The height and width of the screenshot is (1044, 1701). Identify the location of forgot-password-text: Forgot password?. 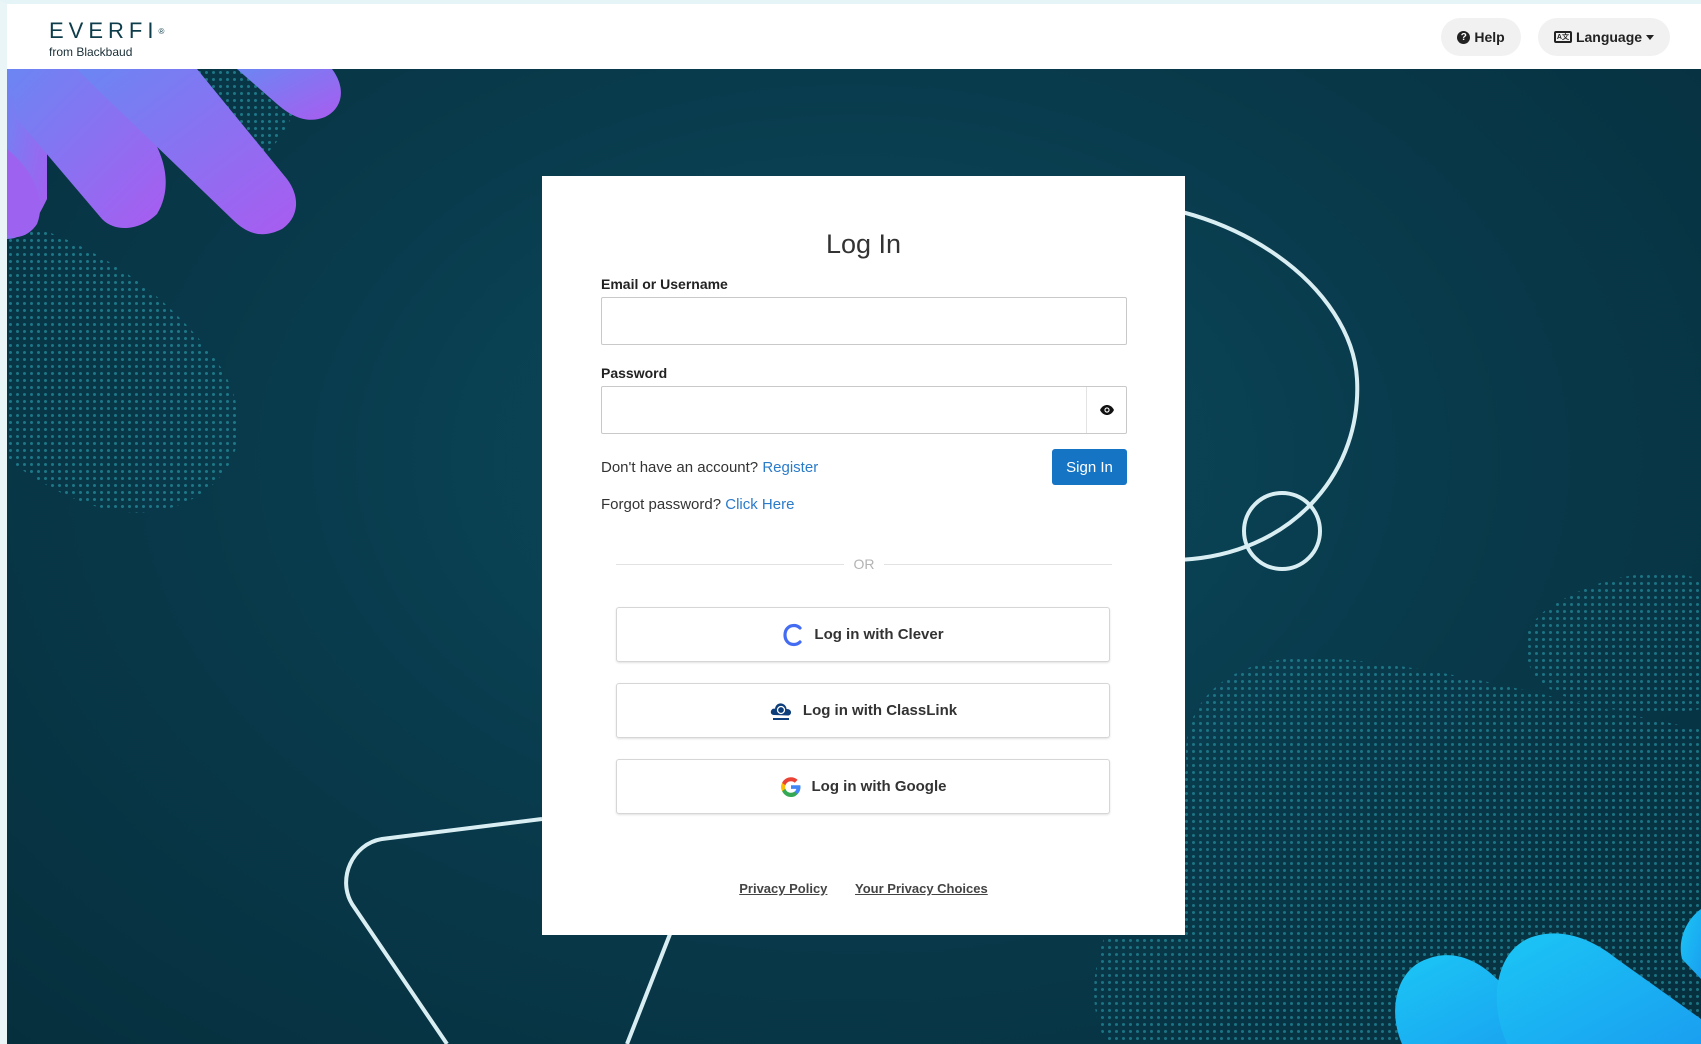
(661, 504).